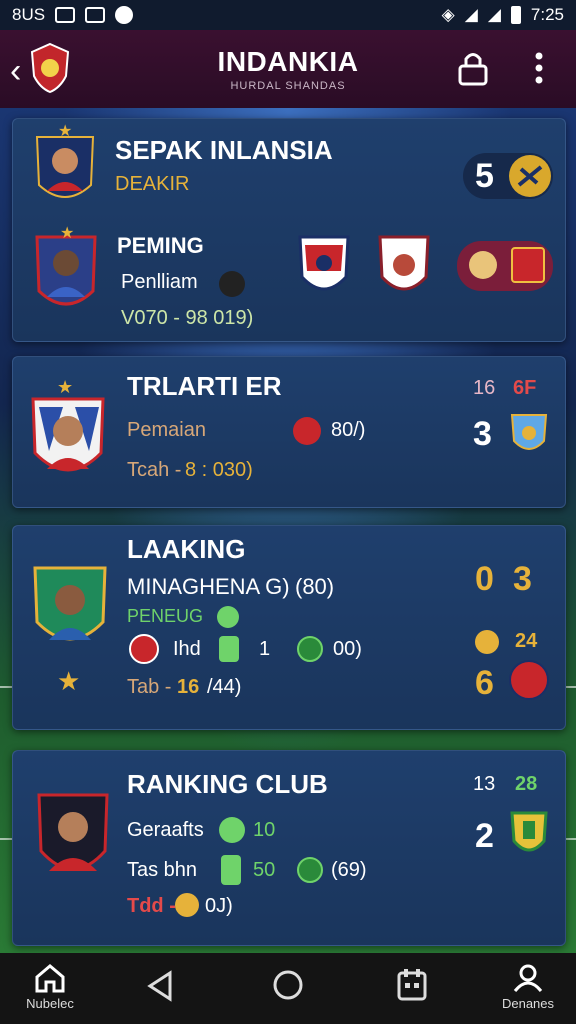  Describe the element at coordinates (162, 870) in the screenshot. I see `line-label: Tas bhn` at that location.